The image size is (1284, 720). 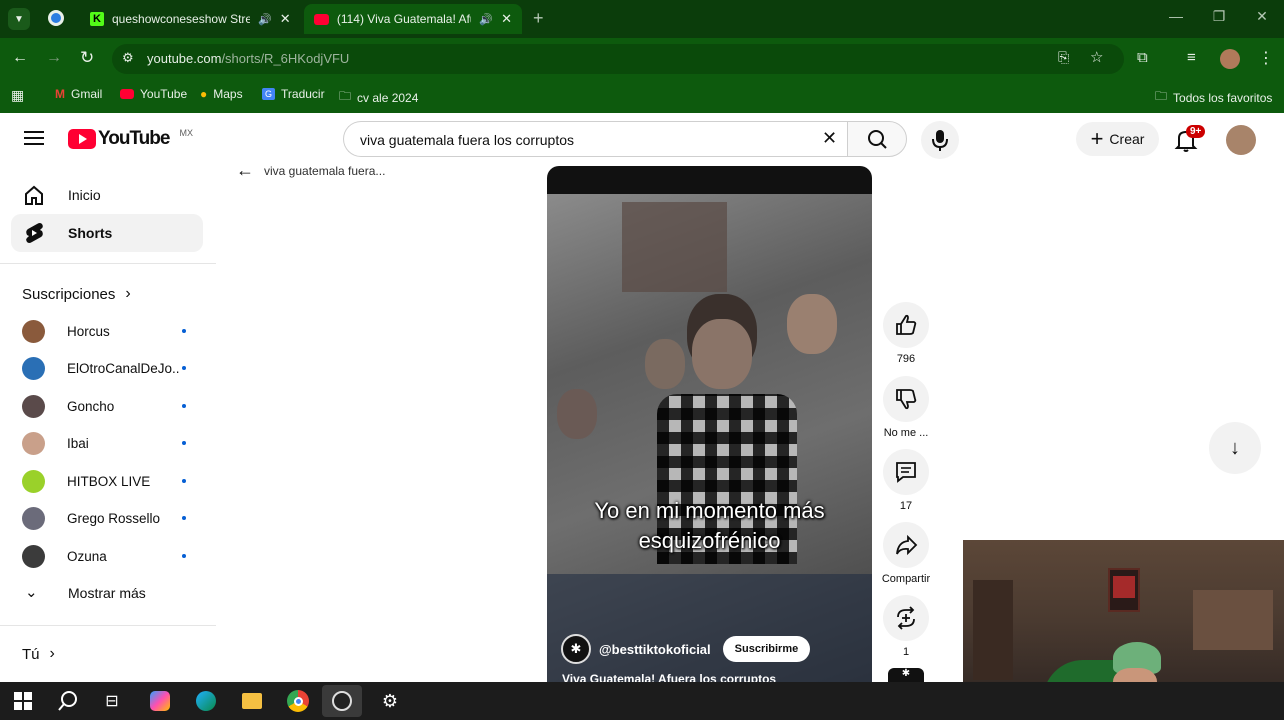 I want to click on install-app-icon: ⎘, so click(x=1063, y=57).